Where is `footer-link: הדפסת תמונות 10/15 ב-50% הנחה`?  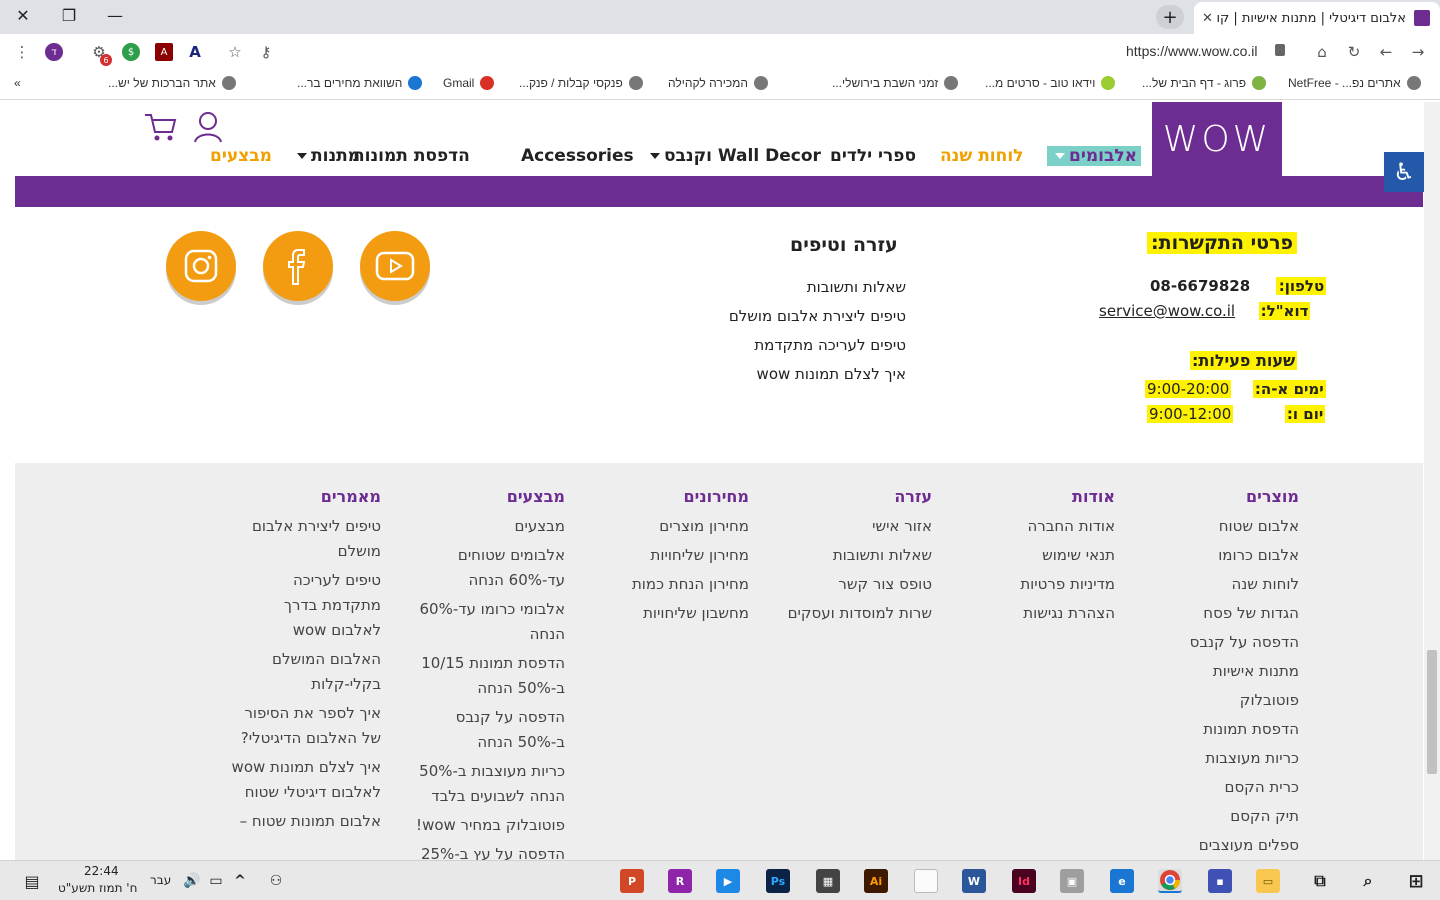
footer-link: הדפסת תמונות 10/15 ב-50% הנחה is located at coordinates (485, 676).